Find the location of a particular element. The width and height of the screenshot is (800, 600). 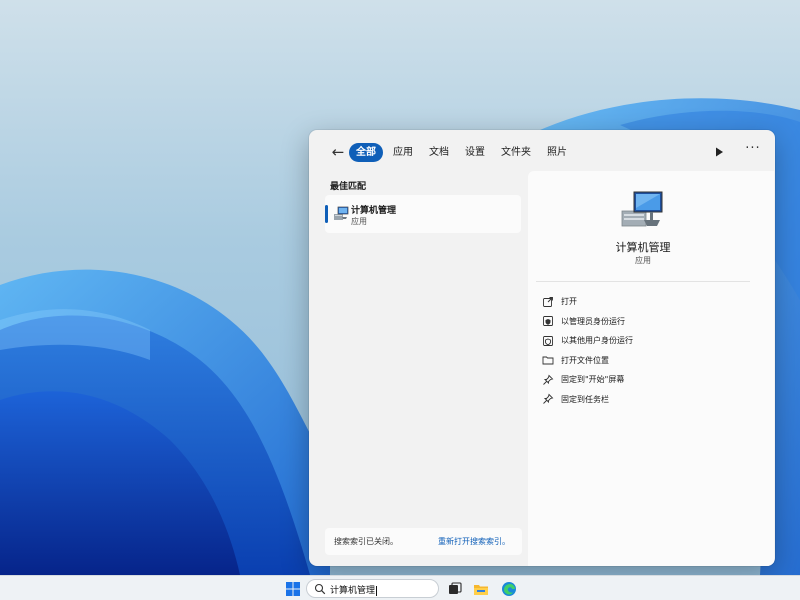

filter-tabs: 全部 应用 文档 设置 文件夹 照片 is located at coordinates (461, 152).